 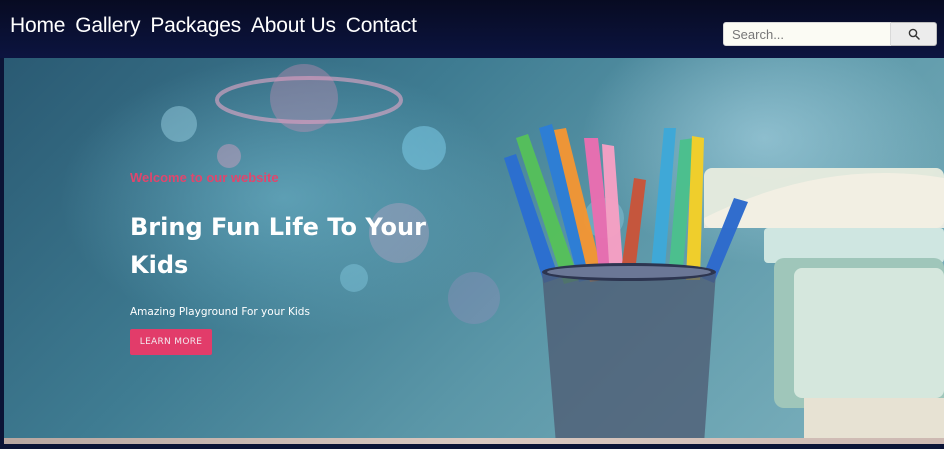 What do you see at coordinates (107, 26) in the screenshot?
I see `nav-link-gallery: Gallery` at bounding box center [107, 26].